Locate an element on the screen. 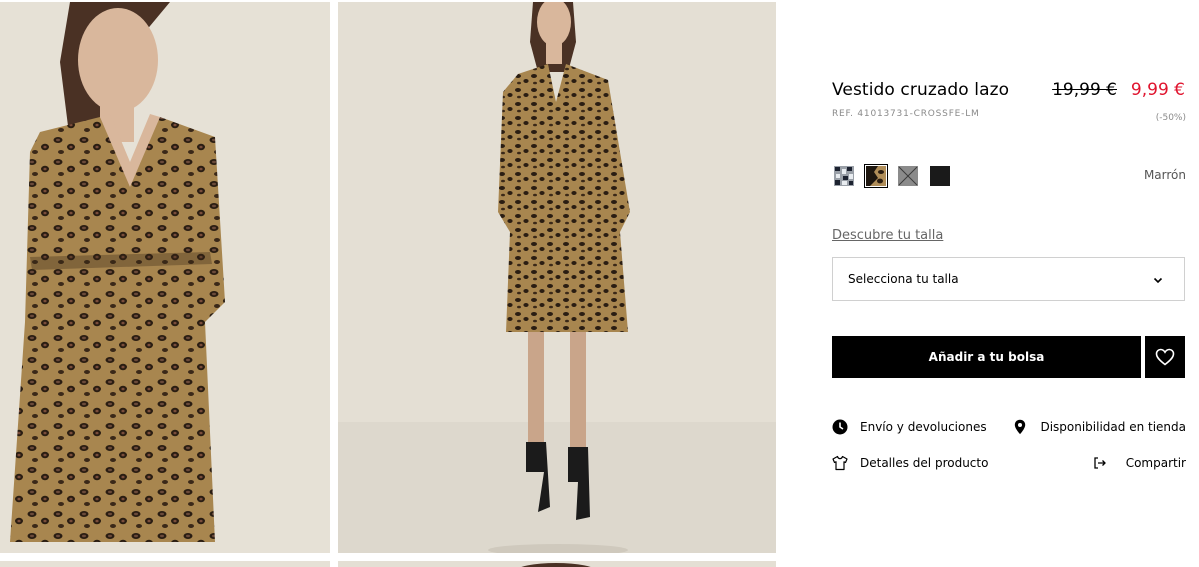 The width and height of the screenshot is (1199, 567). product-details-label: Detalles del producto is located at coordinates (924, 463).